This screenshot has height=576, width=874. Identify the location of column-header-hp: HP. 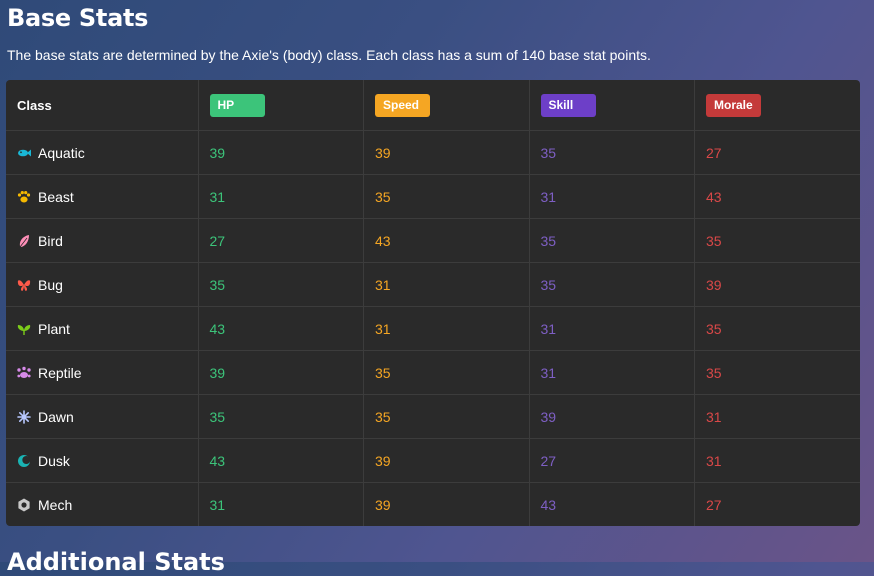
(281, 105).